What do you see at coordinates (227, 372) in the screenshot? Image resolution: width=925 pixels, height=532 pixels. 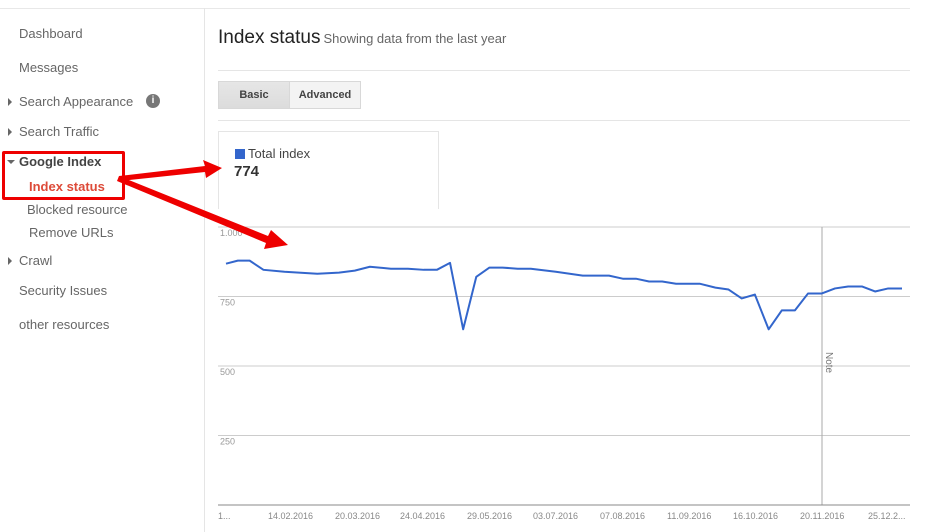 I see `y-tick-label: 500` at bounding box center [227, 372].